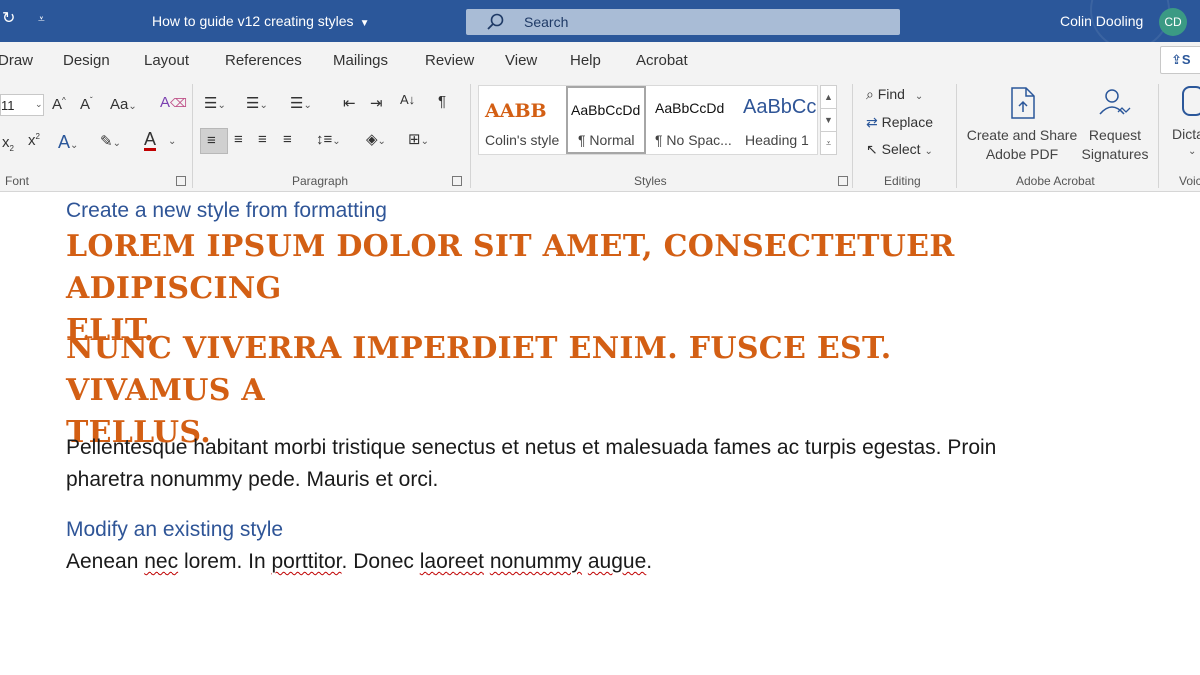 The height and width of the screenshot is (675, 1200). I want to click on signature-icon, so click(1115, 102).